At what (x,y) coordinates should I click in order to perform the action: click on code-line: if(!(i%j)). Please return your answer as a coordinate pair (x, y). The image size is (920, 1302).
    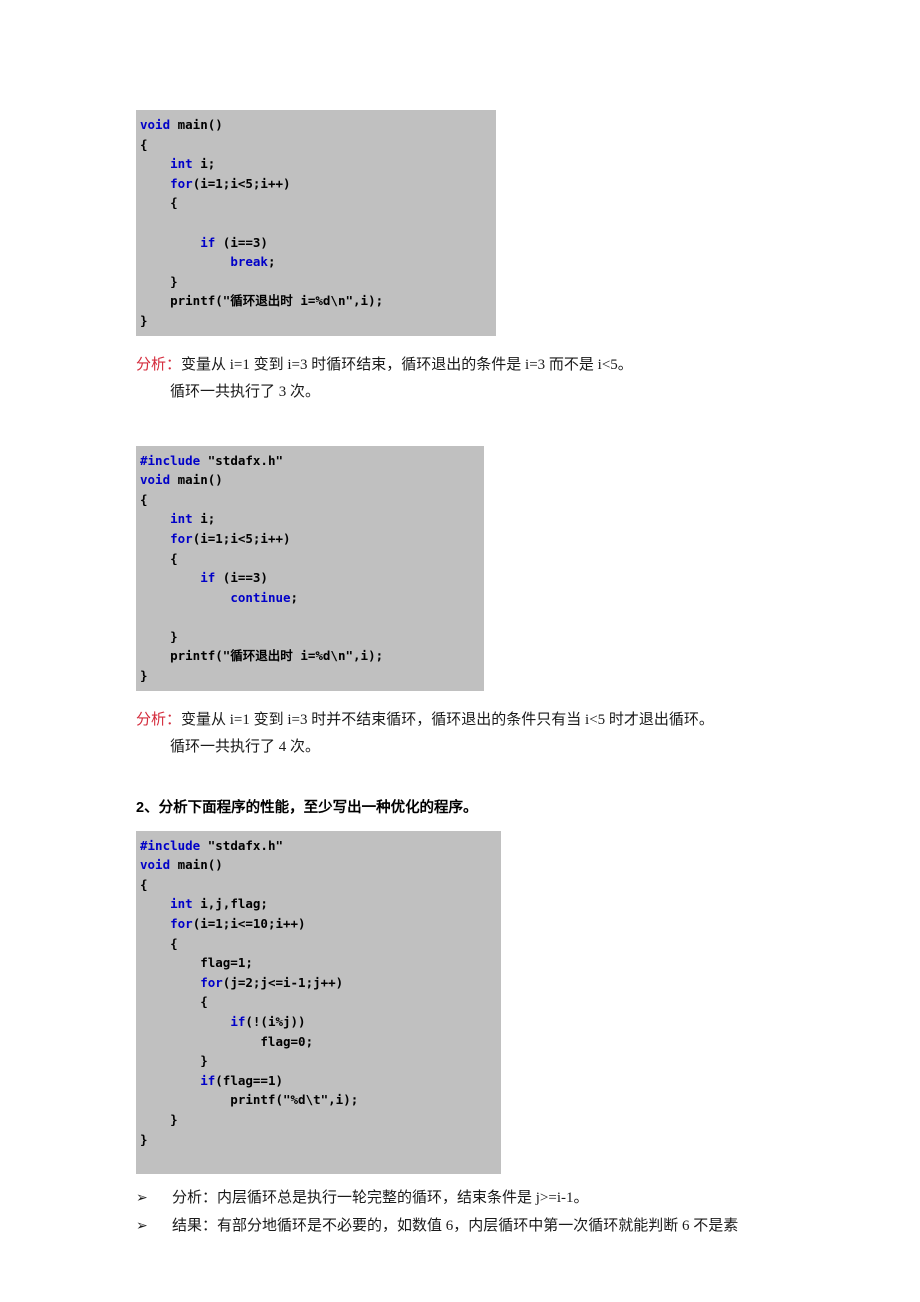
    Looking at the image, I should click on (320, 1022).